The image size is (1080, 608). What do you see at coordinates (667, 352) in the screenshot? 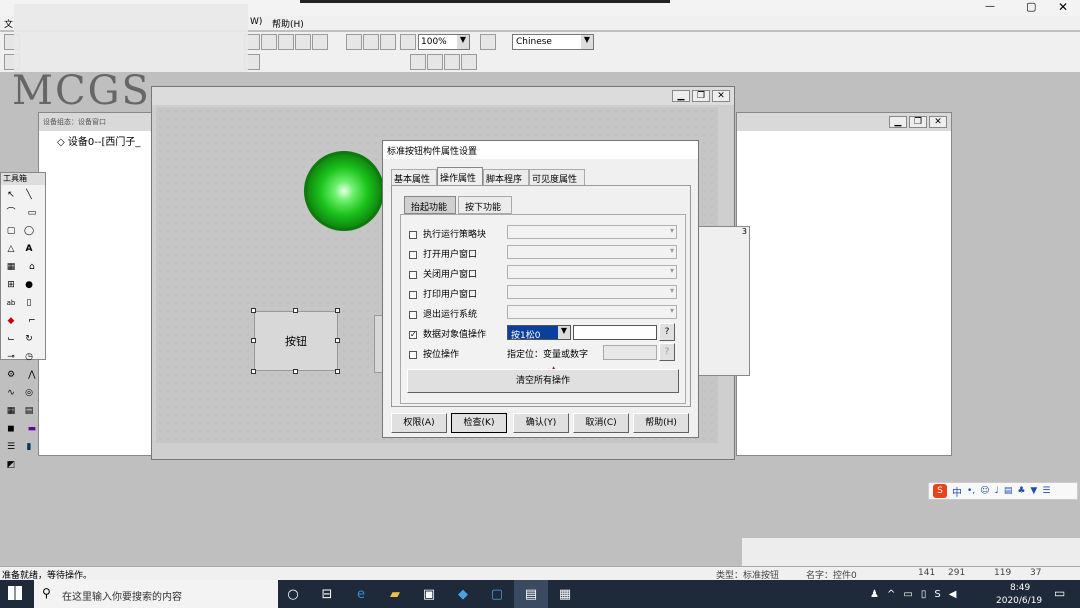
I see `assign-bit-browse-button: ?` at bounding box center [667, 352].